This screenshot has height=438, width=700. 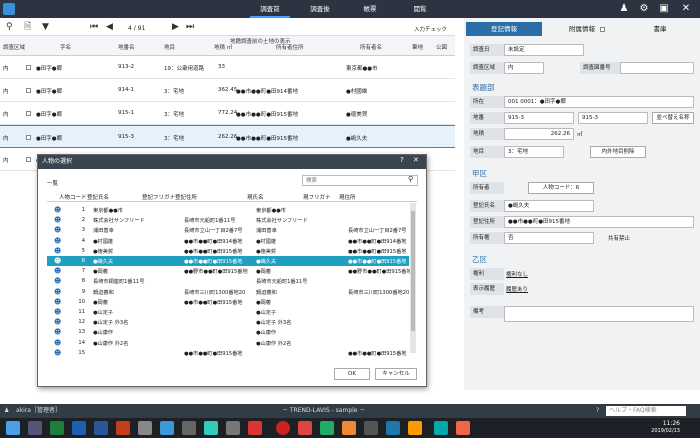 I want to click on start-icon, so click(x=13, y=428).